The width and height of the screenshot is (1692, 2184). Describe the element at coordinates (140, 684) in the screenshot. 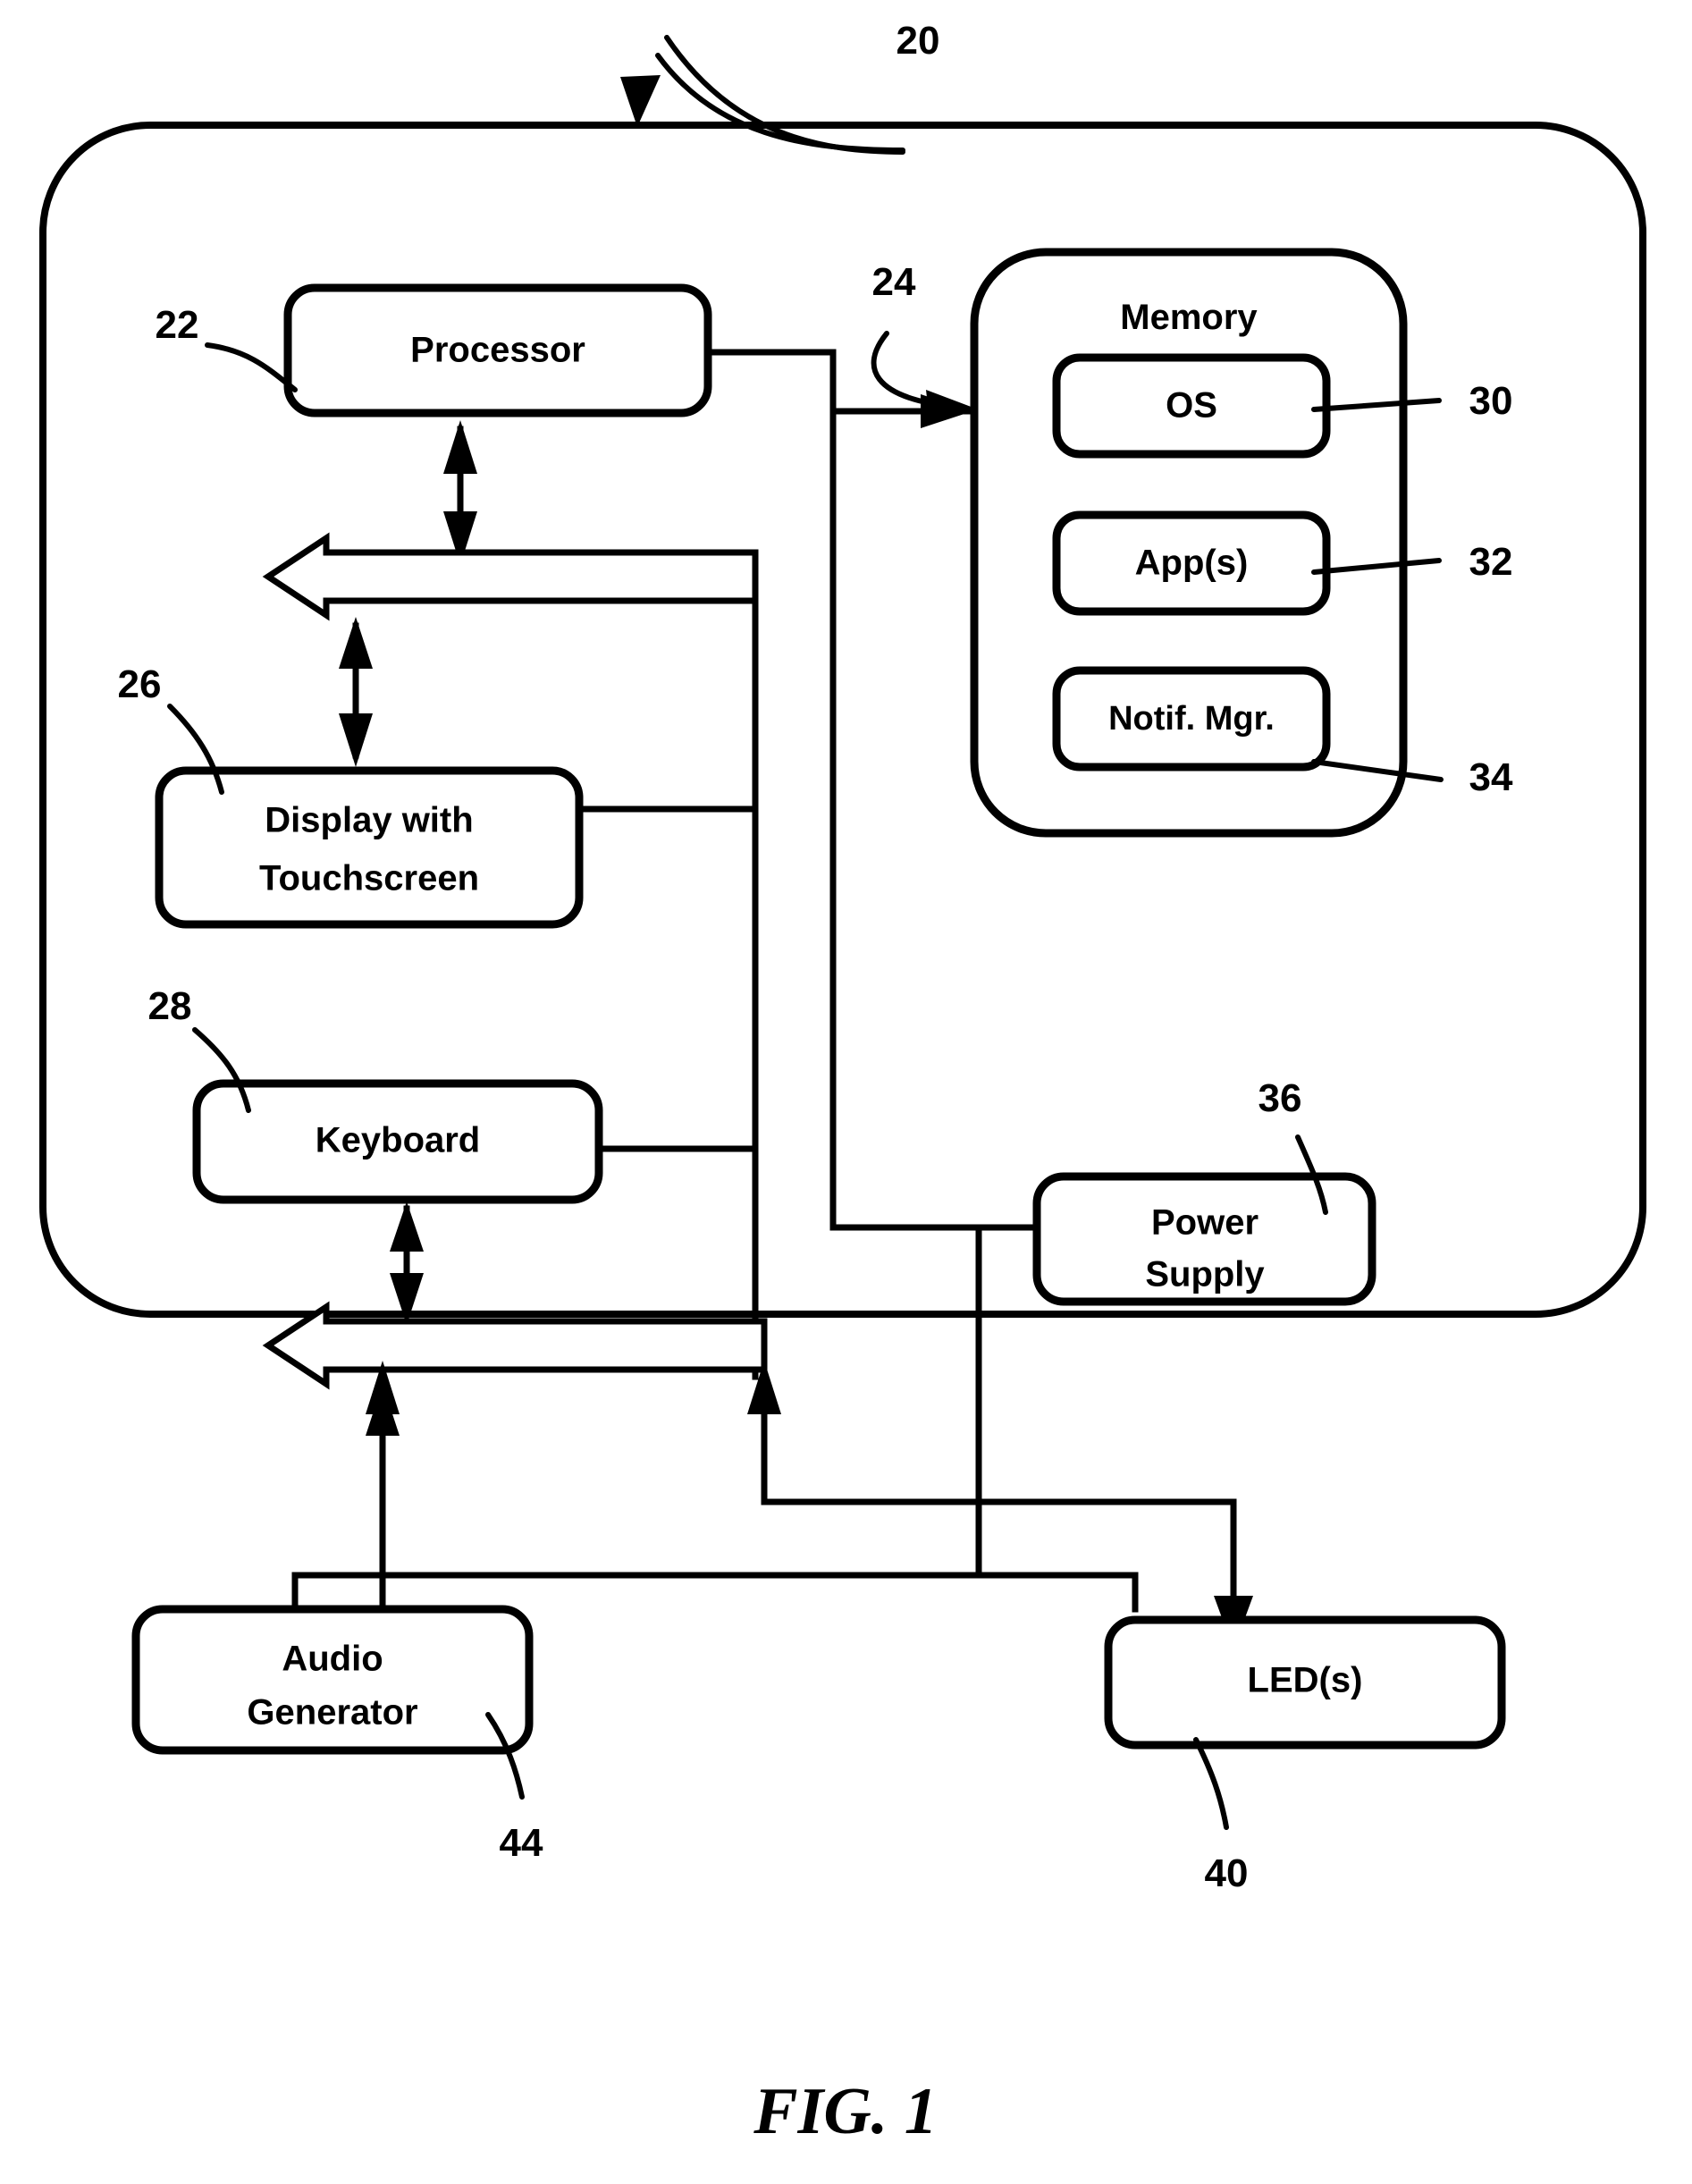

I see `ref-number-26: 26` at that location.